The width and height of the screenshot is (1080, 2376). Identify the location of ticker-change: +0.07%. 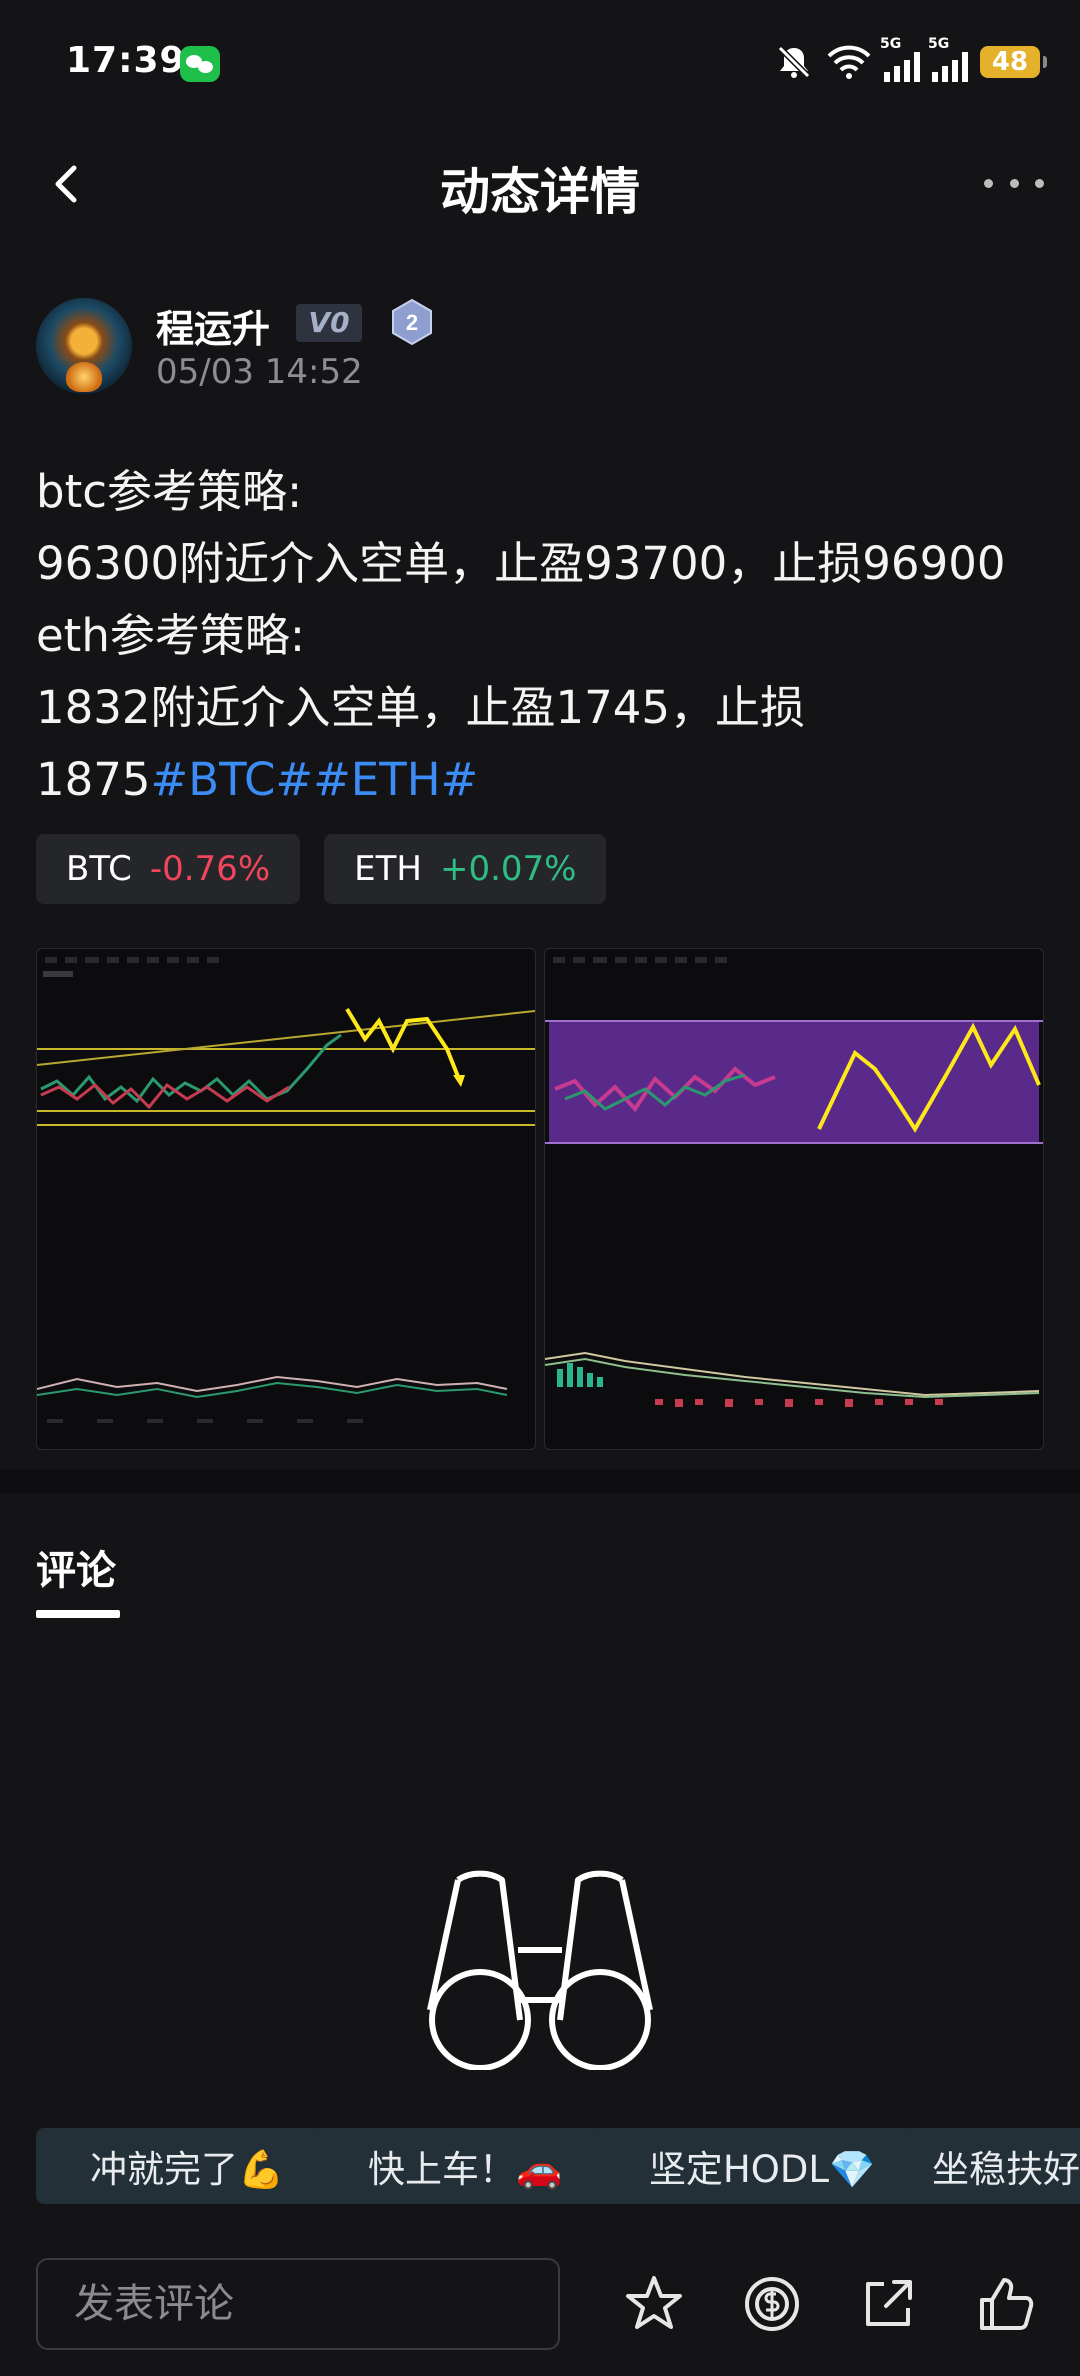
(508, 869).